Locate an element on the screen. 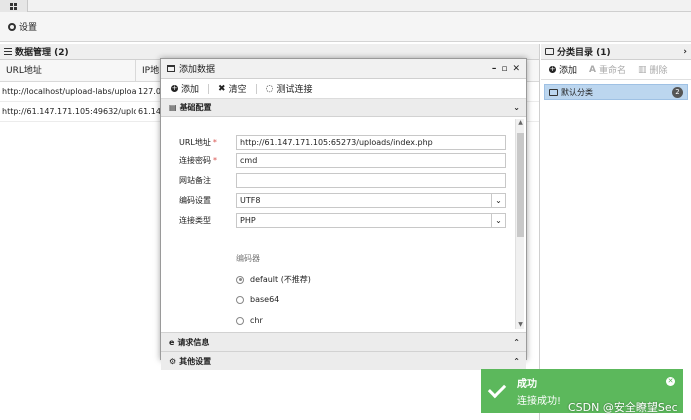 The image size is (691, 420). home-tab is located at coordinates (14, 6).